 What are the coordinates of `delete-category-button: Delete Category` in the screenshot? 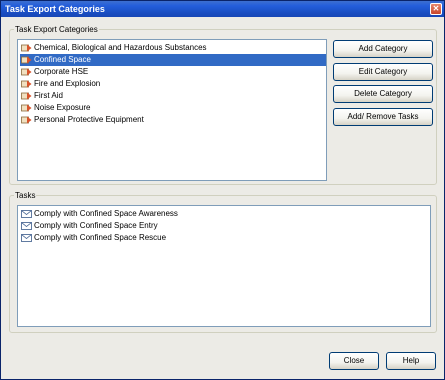 It's located at (383, 94).